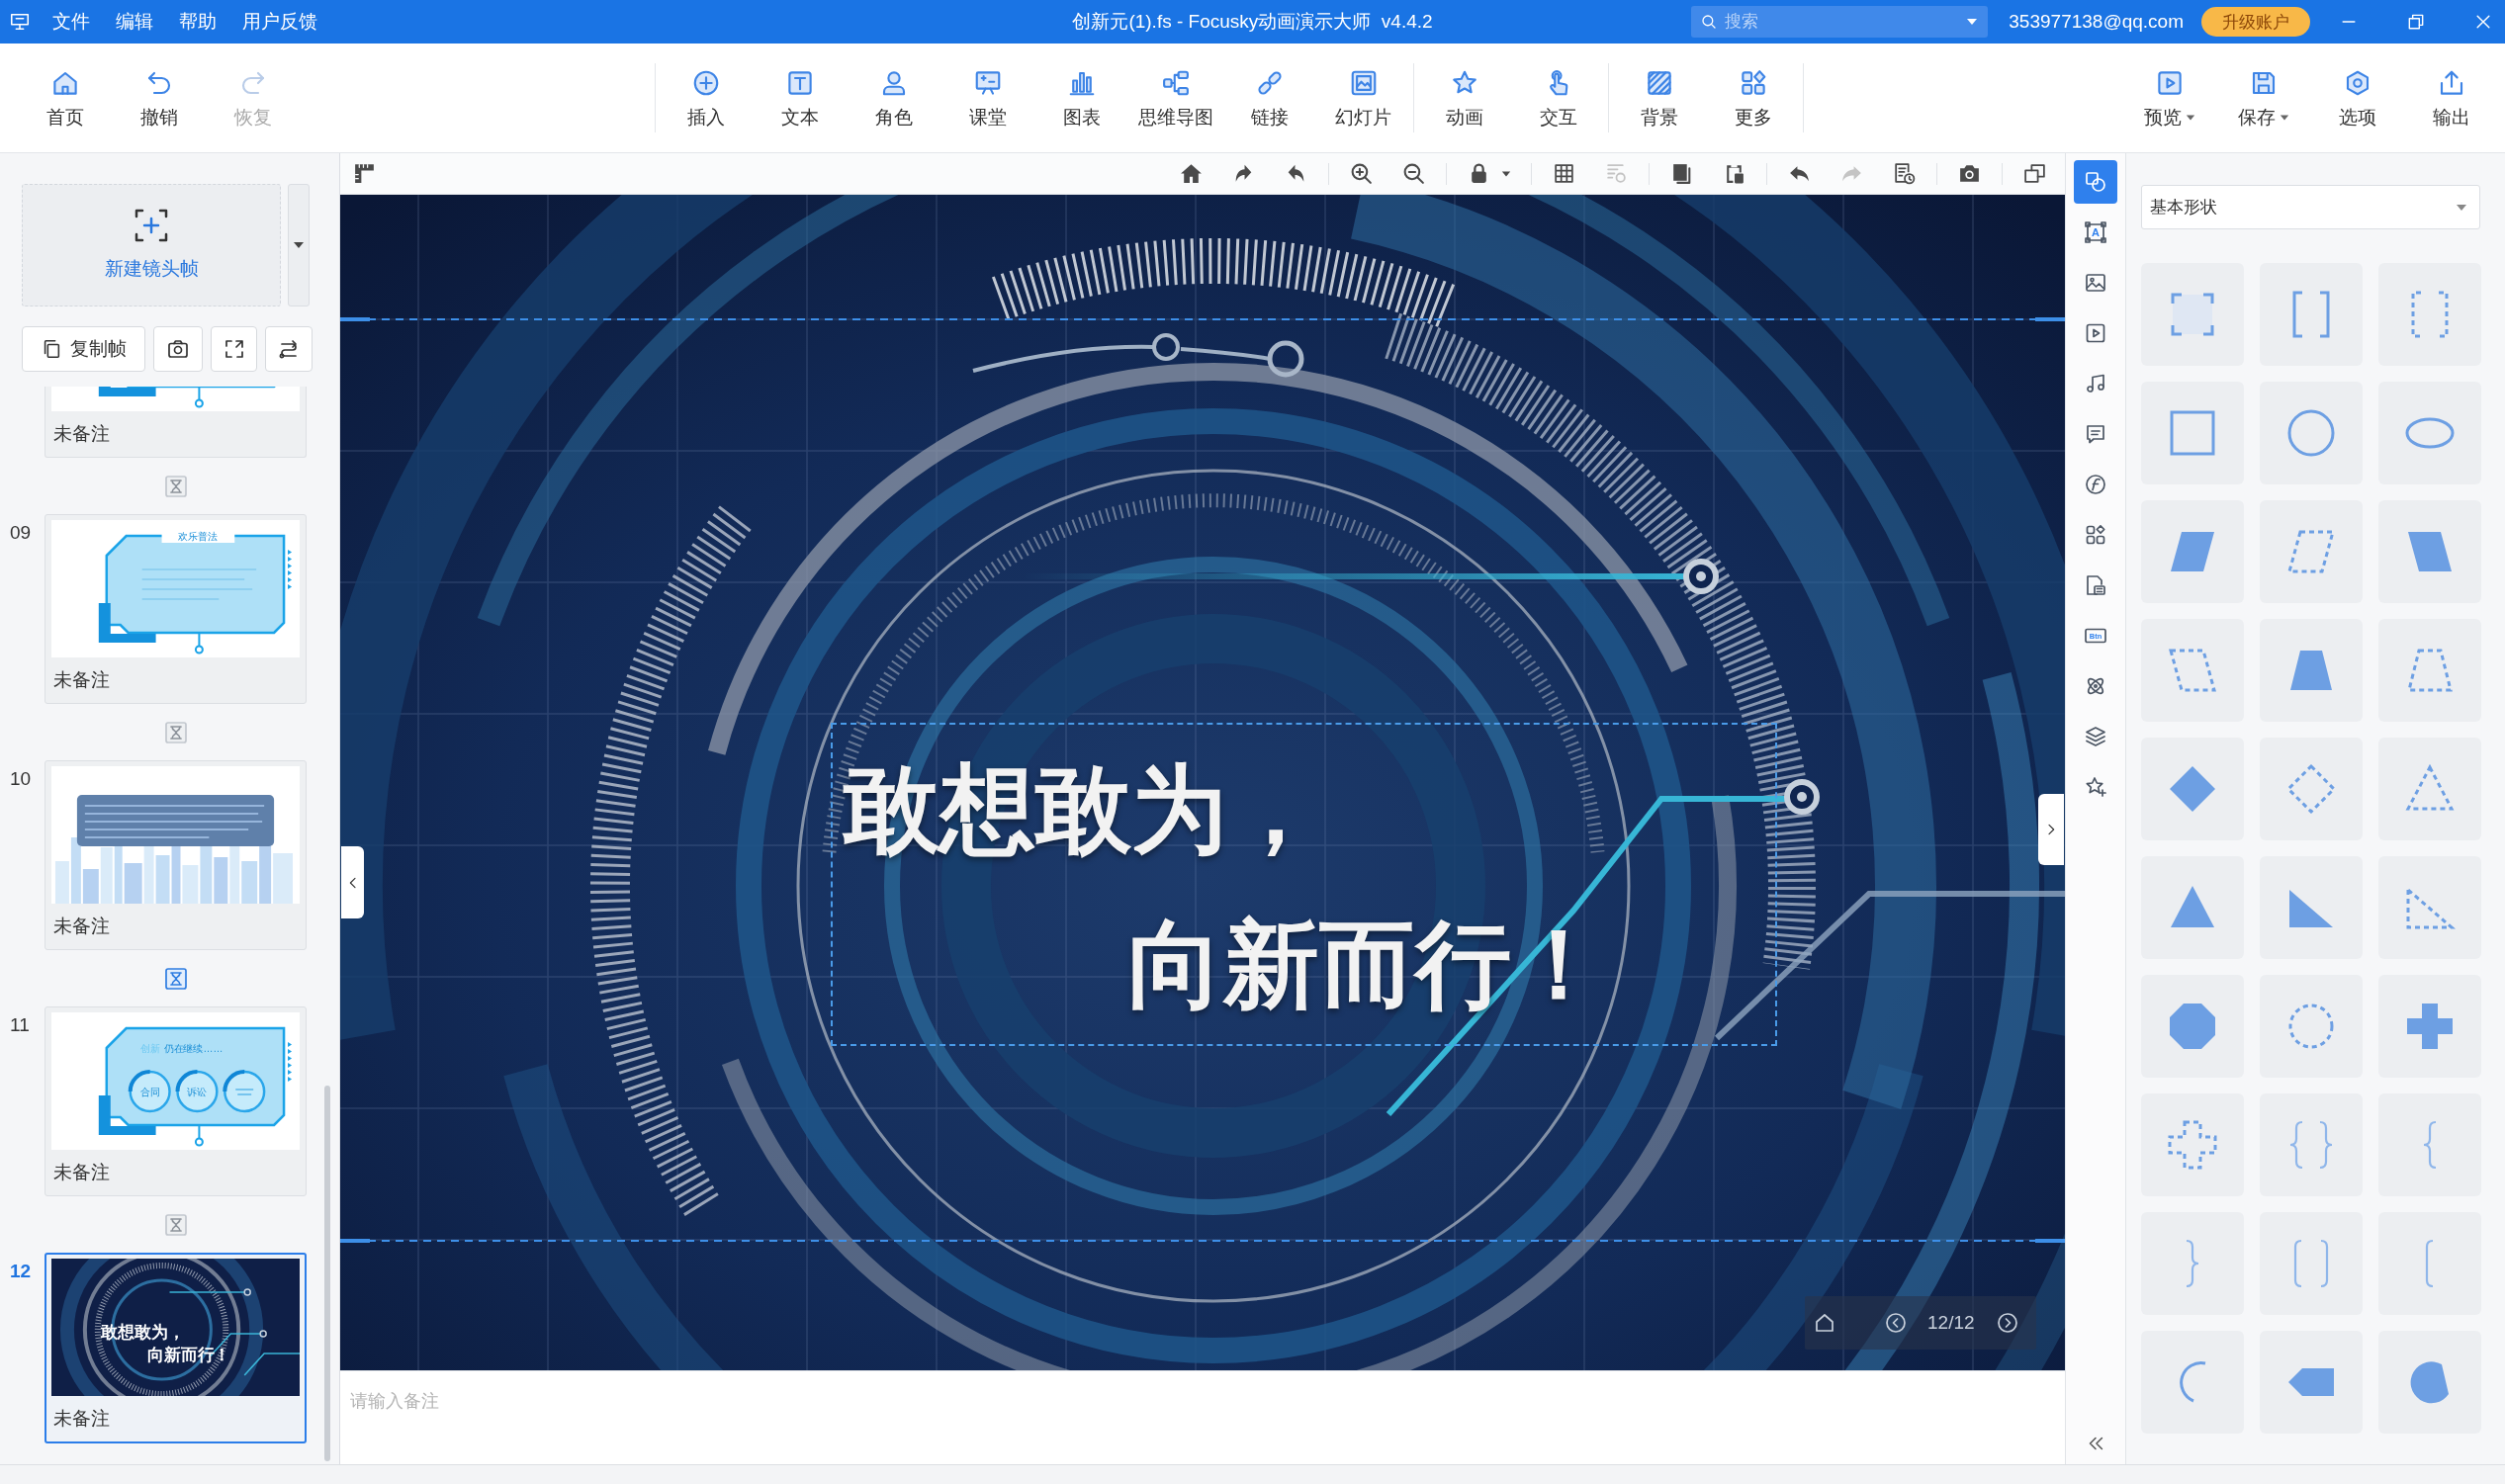 The height and width of the screenshot is (1484, 2505). I want to click on previous-icon, so click(1896, 1323).